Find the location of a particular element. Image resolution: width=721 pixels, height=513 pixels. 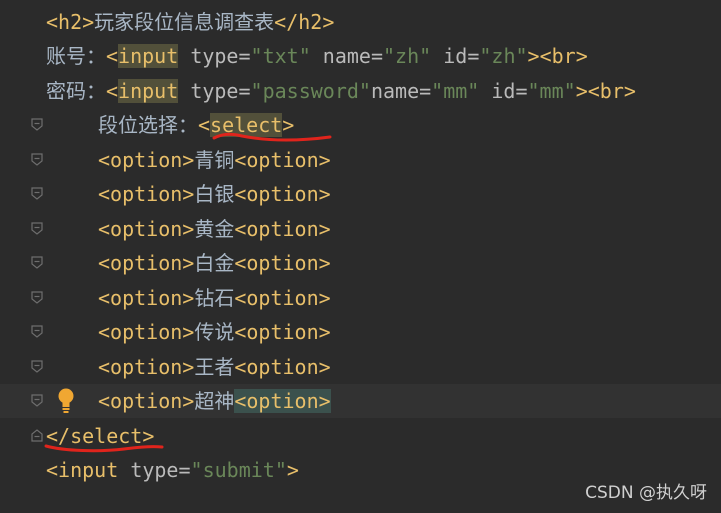

code-line: <option>王者<option> is located at coordinates (360, 367).